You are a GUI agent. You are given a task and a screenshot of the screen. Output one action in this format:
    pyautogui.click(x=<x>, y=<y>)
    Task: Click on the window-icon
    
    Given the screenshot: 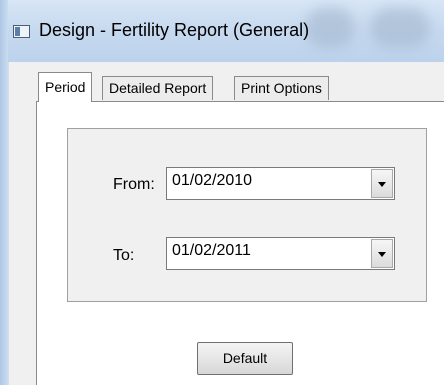 What is the action you would take?
    pyautogui.click(x=21, y=31)
    